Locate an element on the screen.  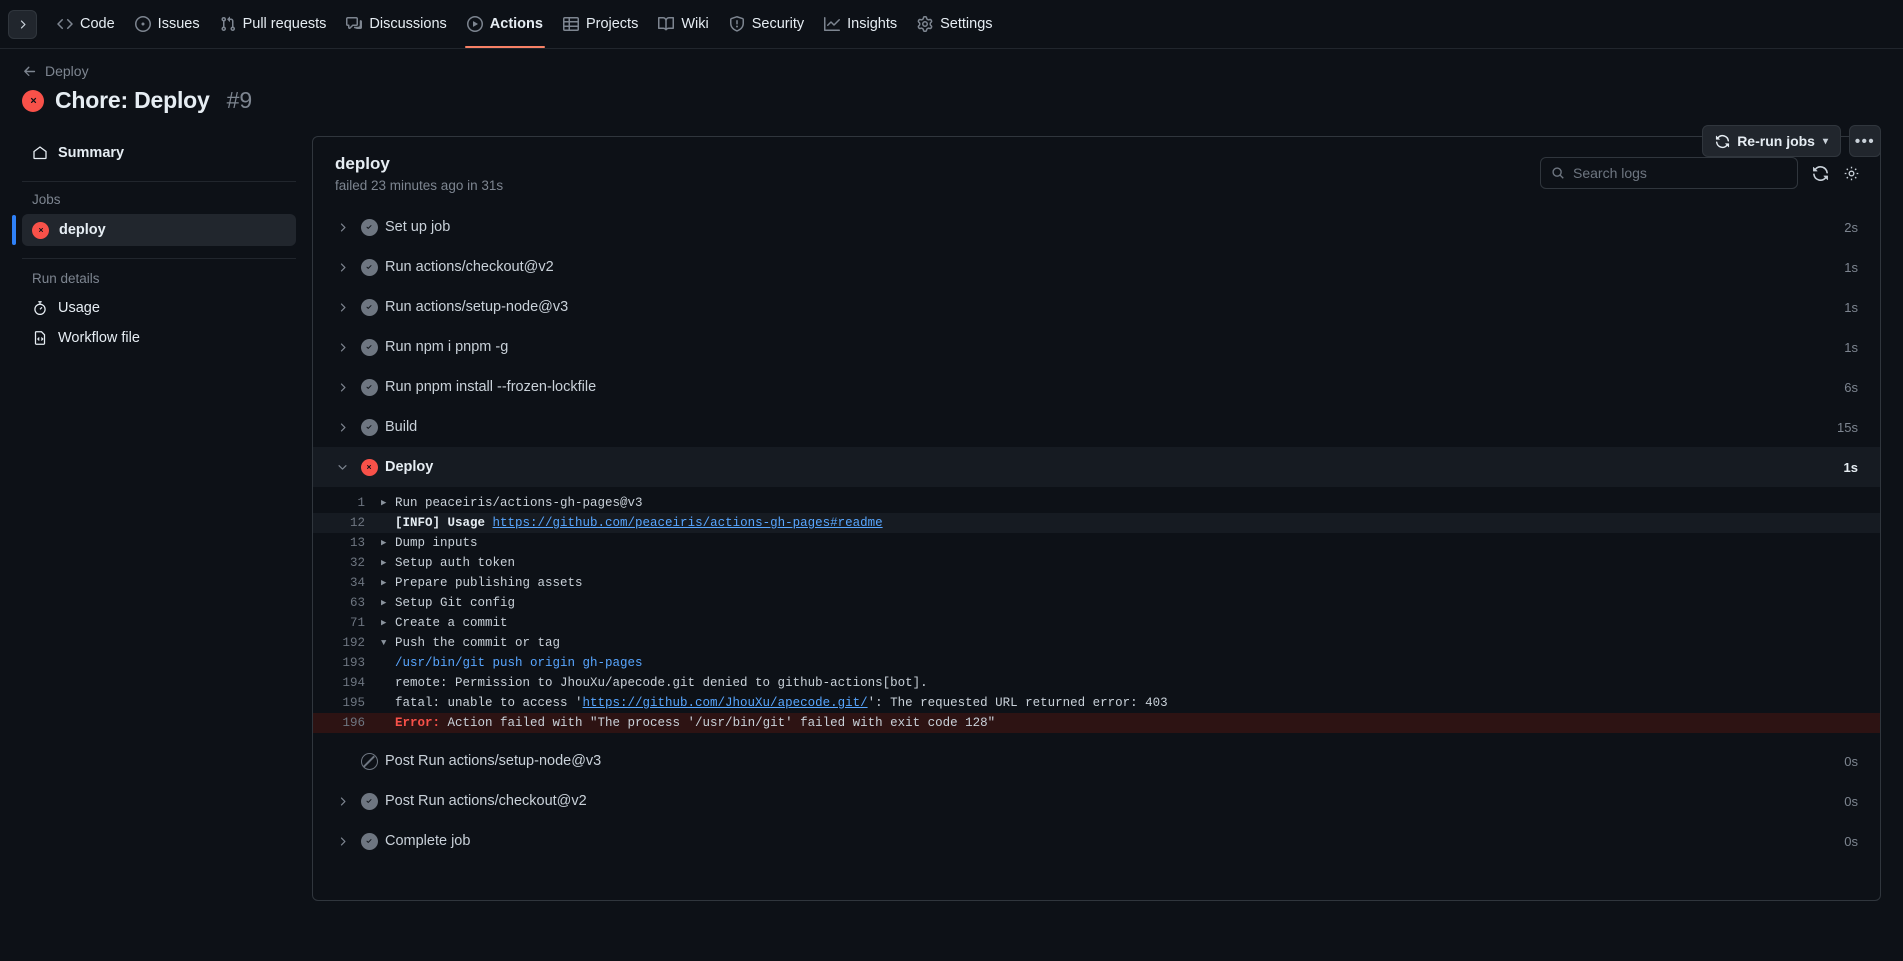
nav-item-actions: Actions is located at coordinates (505, 24).